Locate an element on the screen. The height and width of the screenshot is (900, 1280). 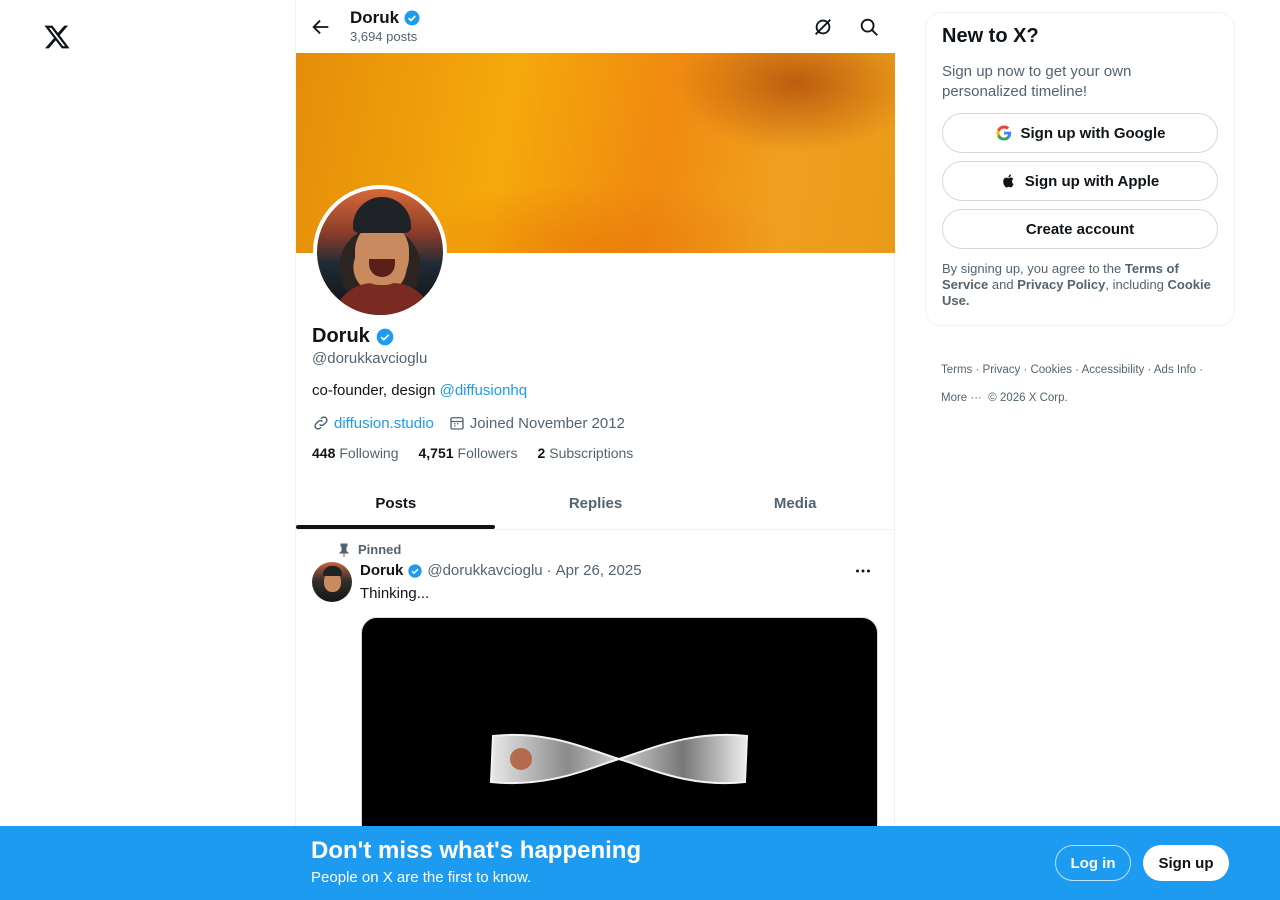
signup-apple-label: Sign up with Apple is located at coordinates (1092, 181).